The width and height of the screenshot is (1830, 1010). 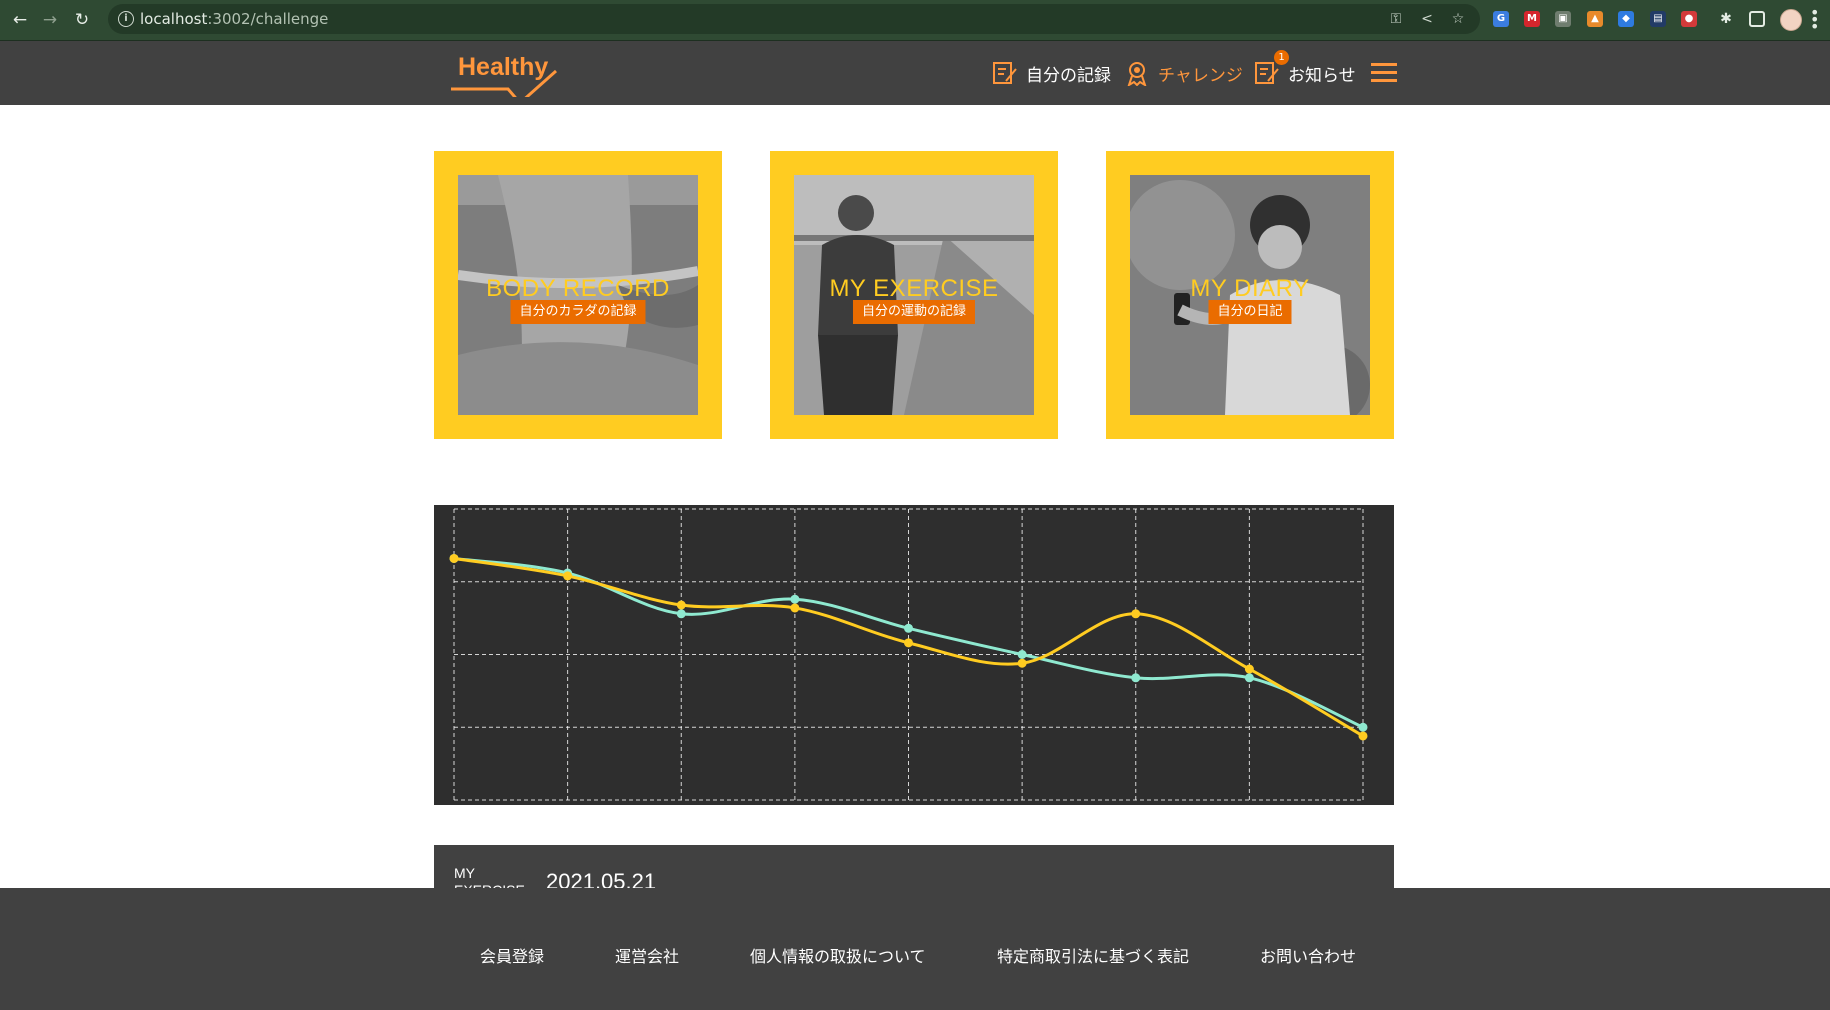 I want to click on kebab-menu-icon: • • •, so click(x=1814, y=20).